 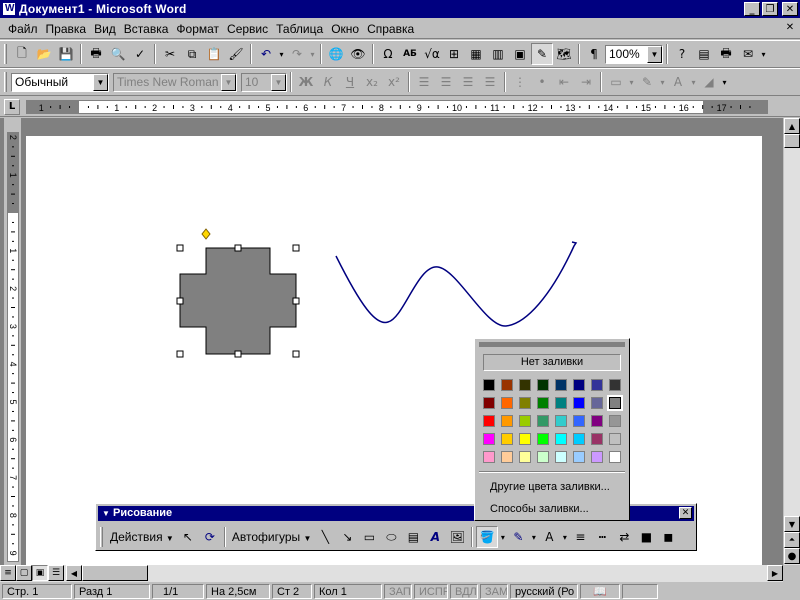 What do you see at coordinates (564, 54) in the screenshot?
I see `document-map-icon: 🗺` at bounding box center [564, 54].